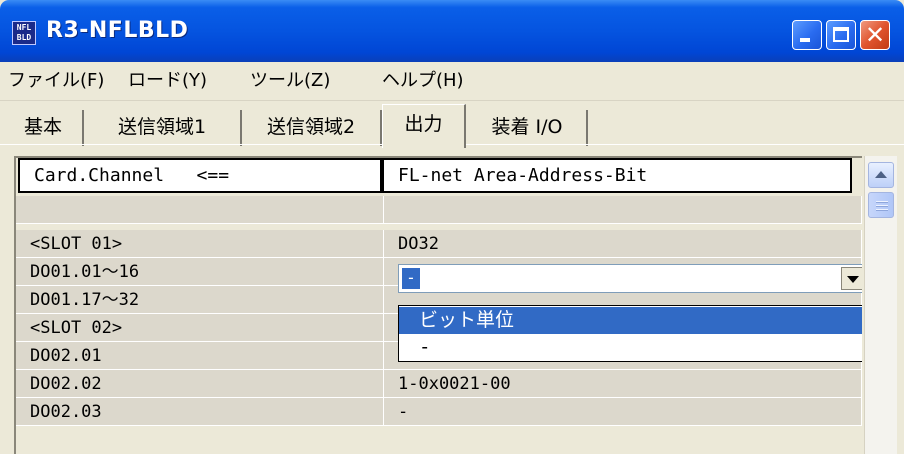 Image resolution: width=904 pixels, height=454 pixels. Describe the element at coordinates (290, 81) in the screenshot. I see `menu-tools: ツール(Z)` at that location.